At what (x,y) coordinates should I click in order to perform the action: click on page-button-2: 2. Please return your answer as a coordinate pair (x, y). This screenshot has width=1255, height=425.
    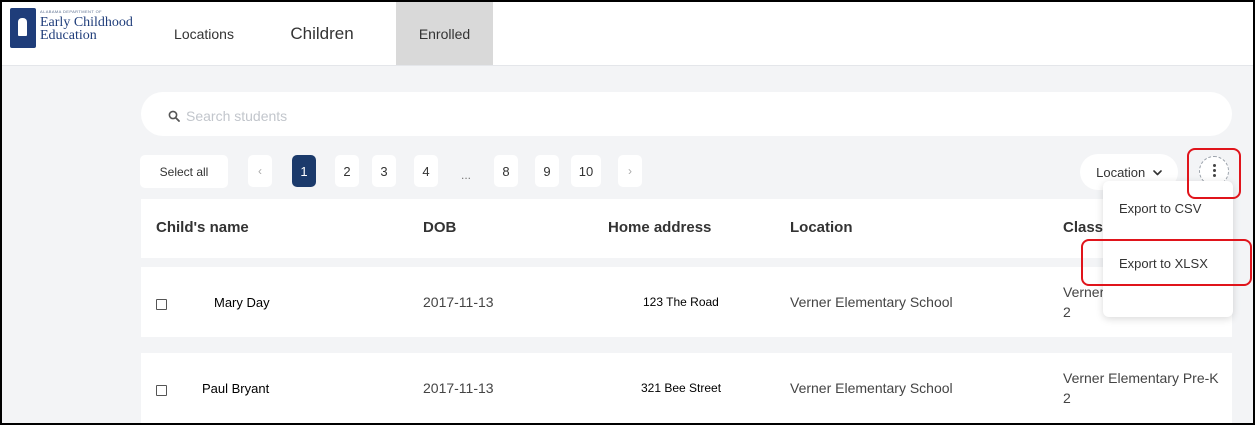
    Looking at the image, I should click on (347, 171).